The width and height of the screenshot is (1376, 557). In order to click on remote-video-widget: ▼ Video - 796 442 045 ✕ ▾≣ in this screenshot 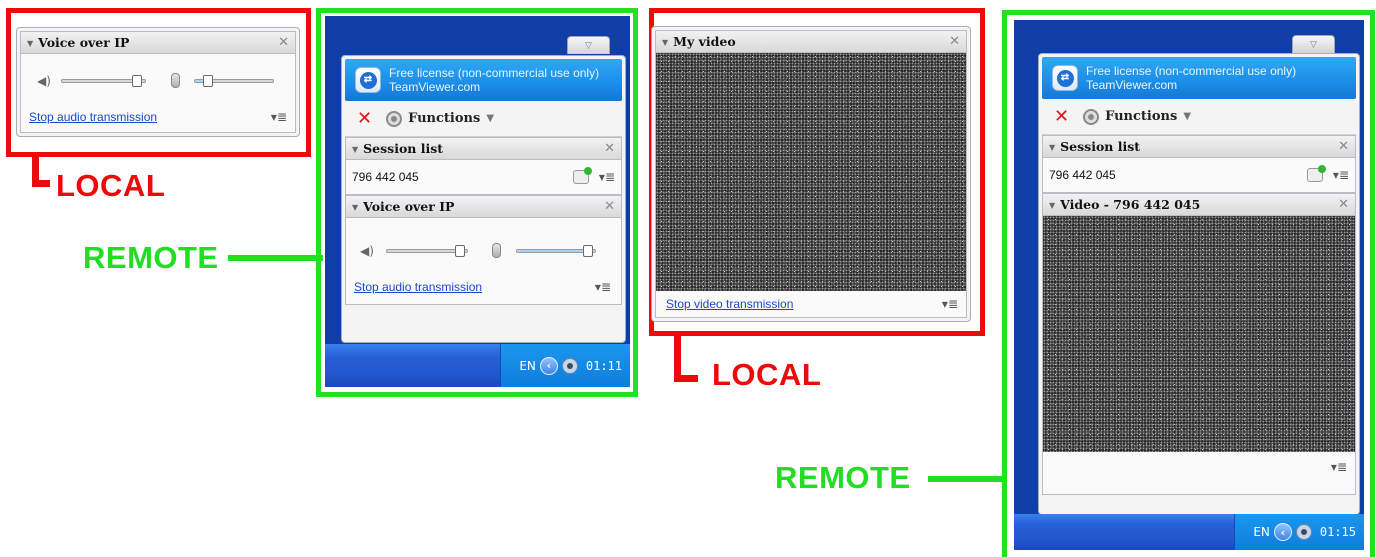, I will do `click(1199, 344)`.